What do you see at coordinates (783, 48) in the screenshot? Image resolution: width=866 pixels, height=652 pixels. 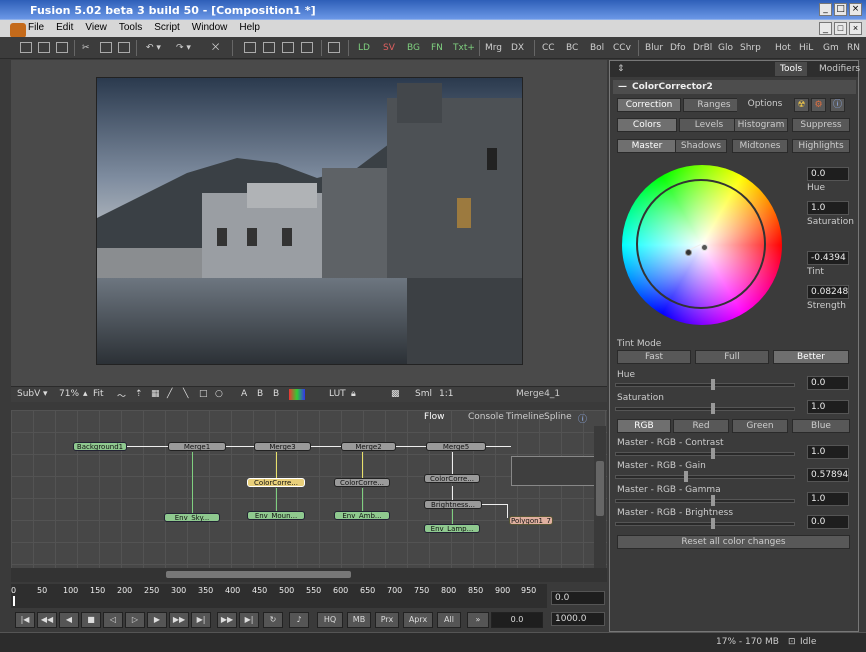 I see `tool-hot: Hot` at bounding box center [783, 48].